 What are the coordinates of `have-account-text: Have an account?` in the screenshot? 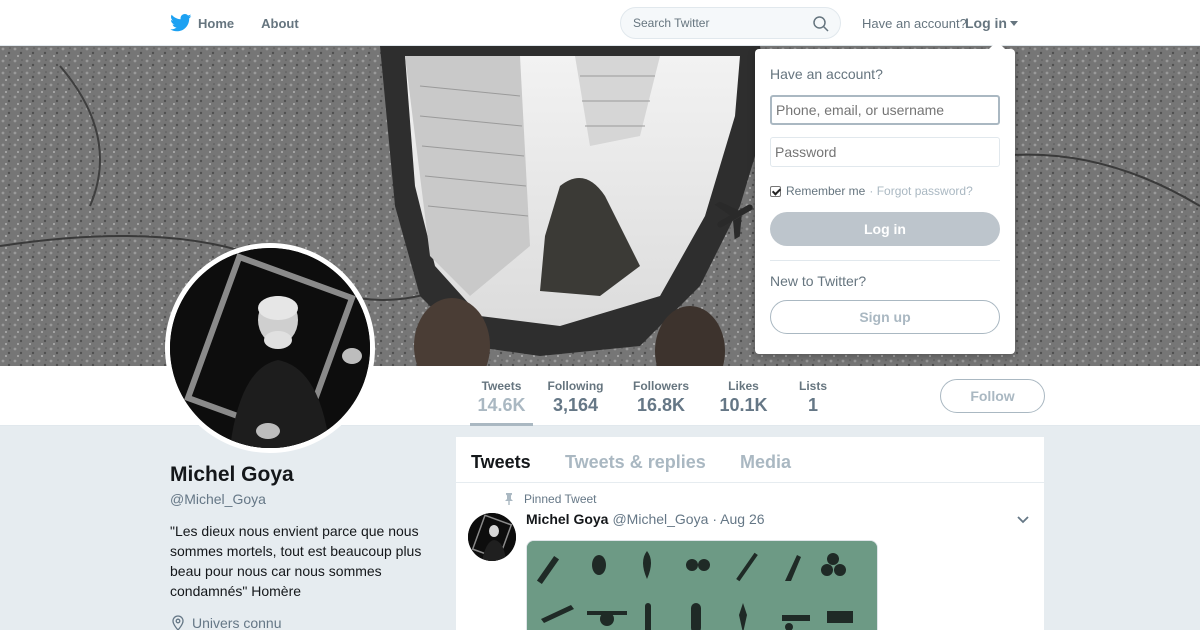 It's located at (914, 23).